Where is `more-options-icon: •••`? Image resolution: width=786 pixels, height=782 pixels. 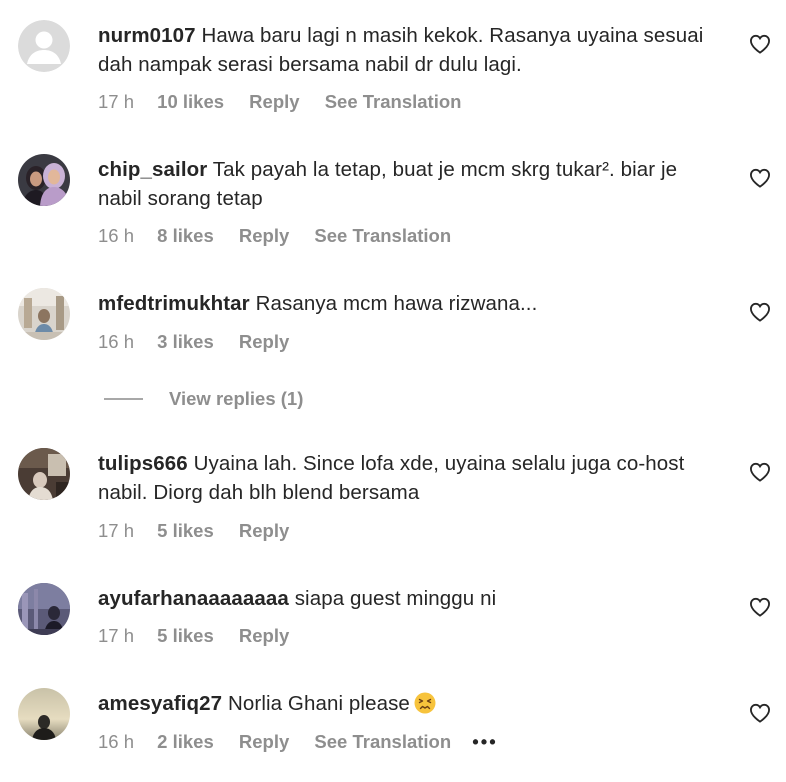
more-options-icon: ••• is located at coordinates (484, 741).